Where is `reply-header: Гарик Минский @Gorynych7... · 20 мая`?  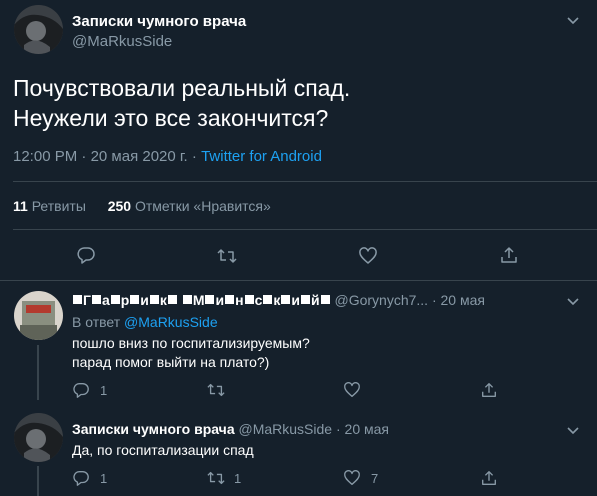 reply-header: Гарик Минский @Gorynych7... · 20 мая is located at coordinates (278, 300).